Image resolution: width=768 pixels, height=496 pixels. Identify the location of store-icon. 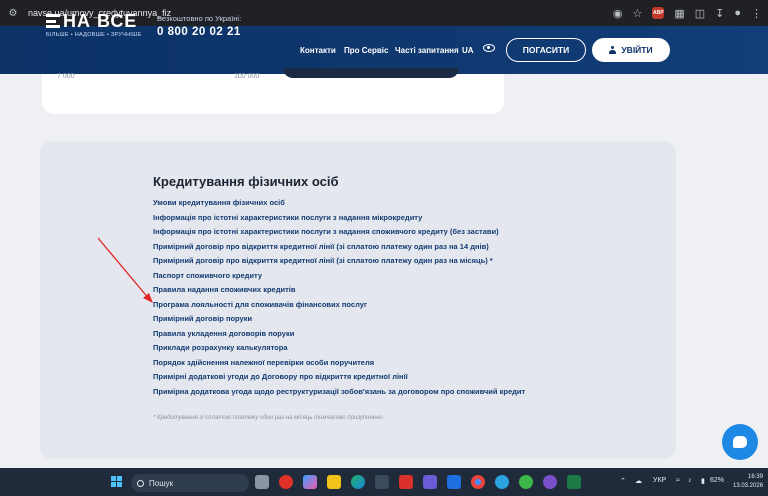
(382, 482).